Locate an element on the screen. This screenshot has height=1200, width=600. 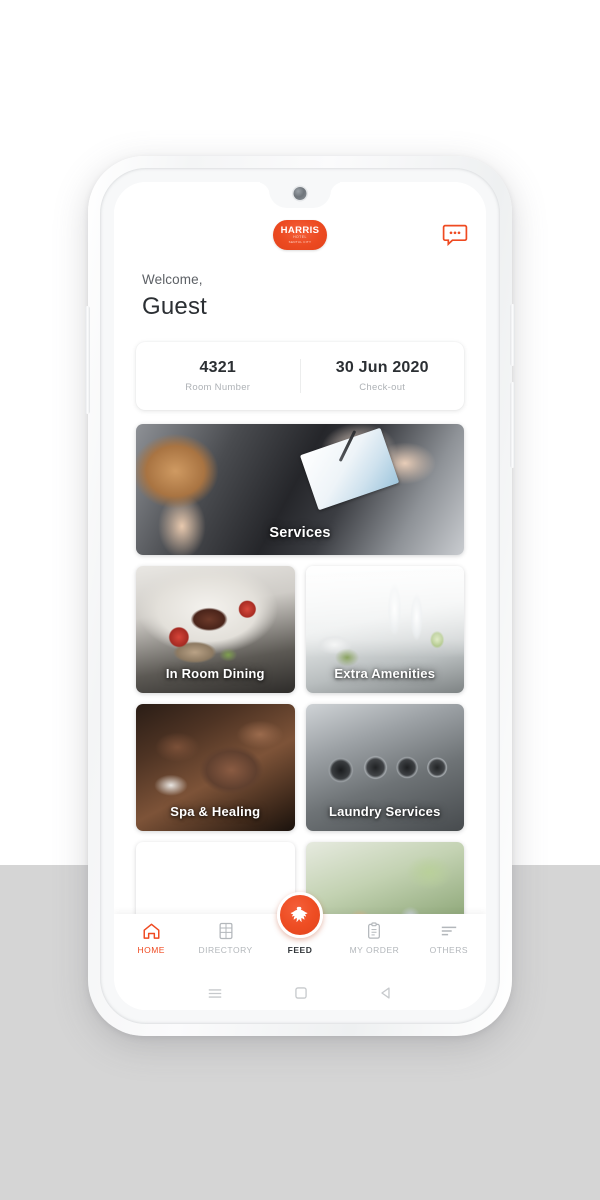
tab-directory: DIRECTORY is located at coordinates (225, 938).